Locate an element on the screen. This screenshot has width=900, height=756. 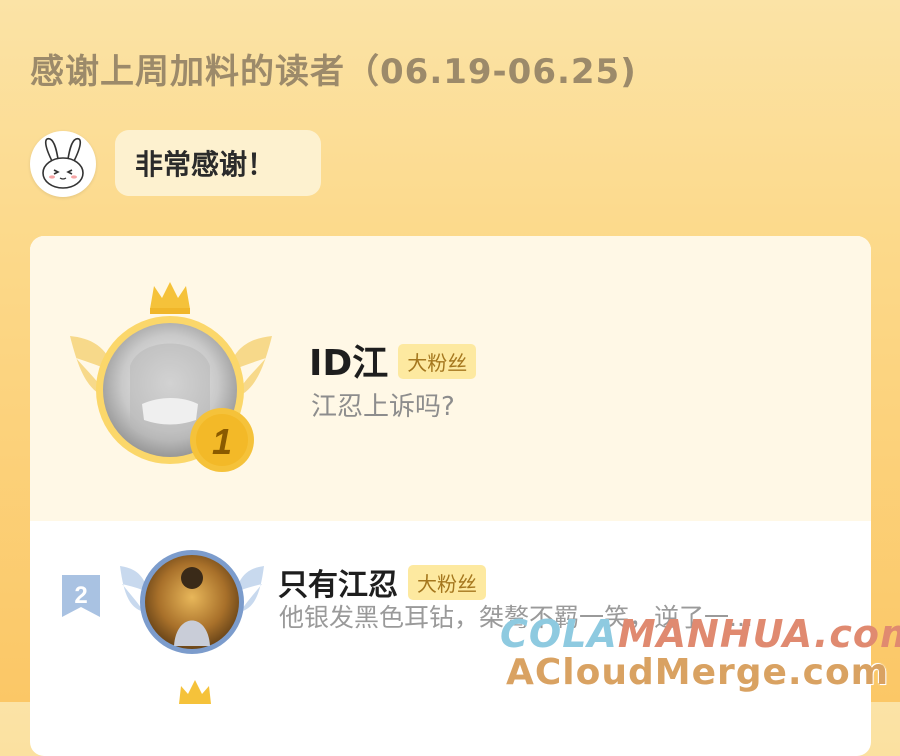
rank1-username: ID江 is located at coordinates (348, 363).